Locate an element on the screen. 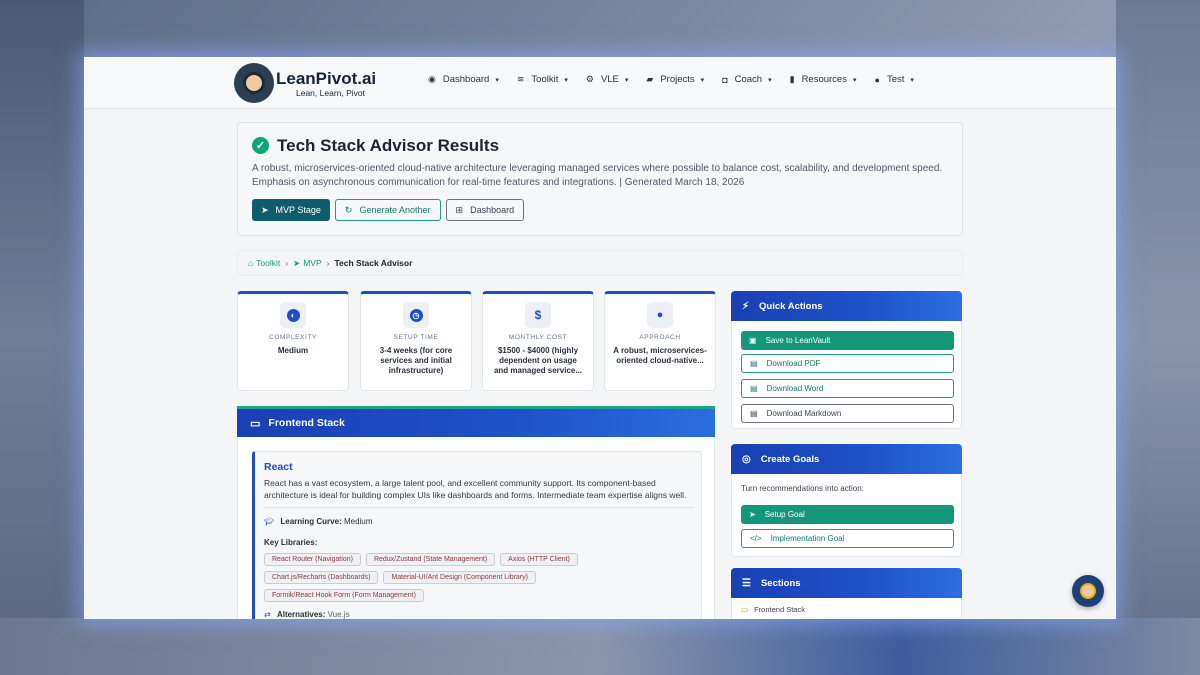 The image size is (1200, 675). frontend-stack-header: ▭ Frontend Stack is located at coordinates (476, 421).